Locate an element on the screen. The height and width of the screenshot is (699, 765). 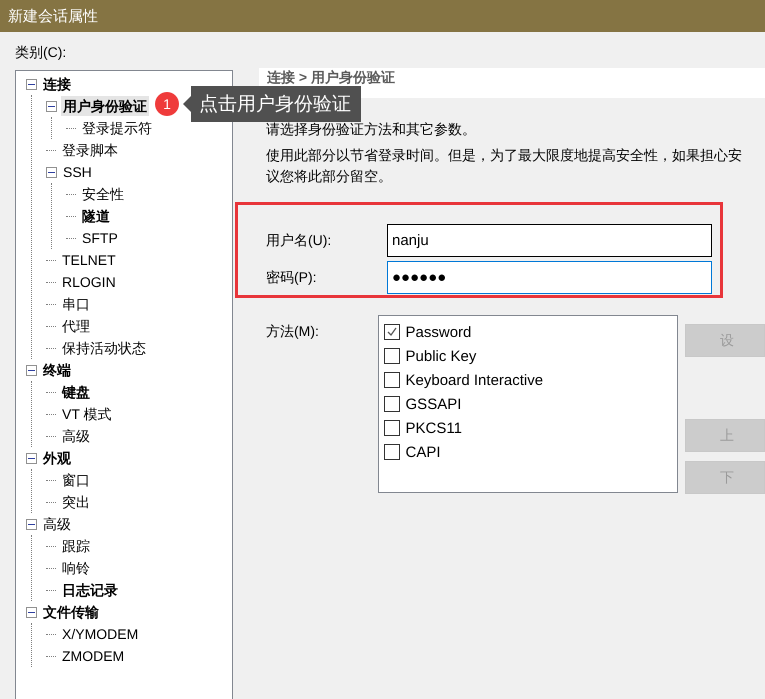
window-title: 新建会话属性 is located at coordinates (53, 16).